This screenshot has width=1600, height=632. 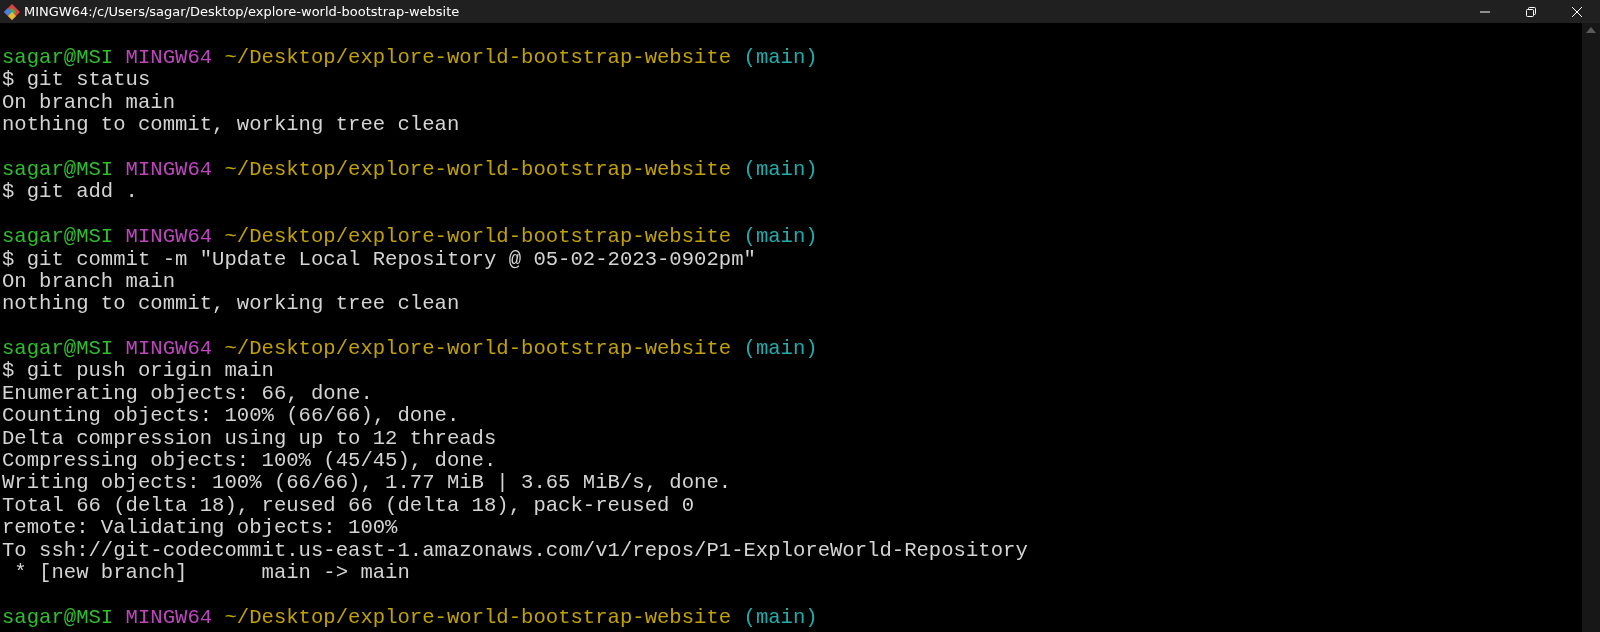 I want to click on restore-icon, so click(x=1531, y=11).